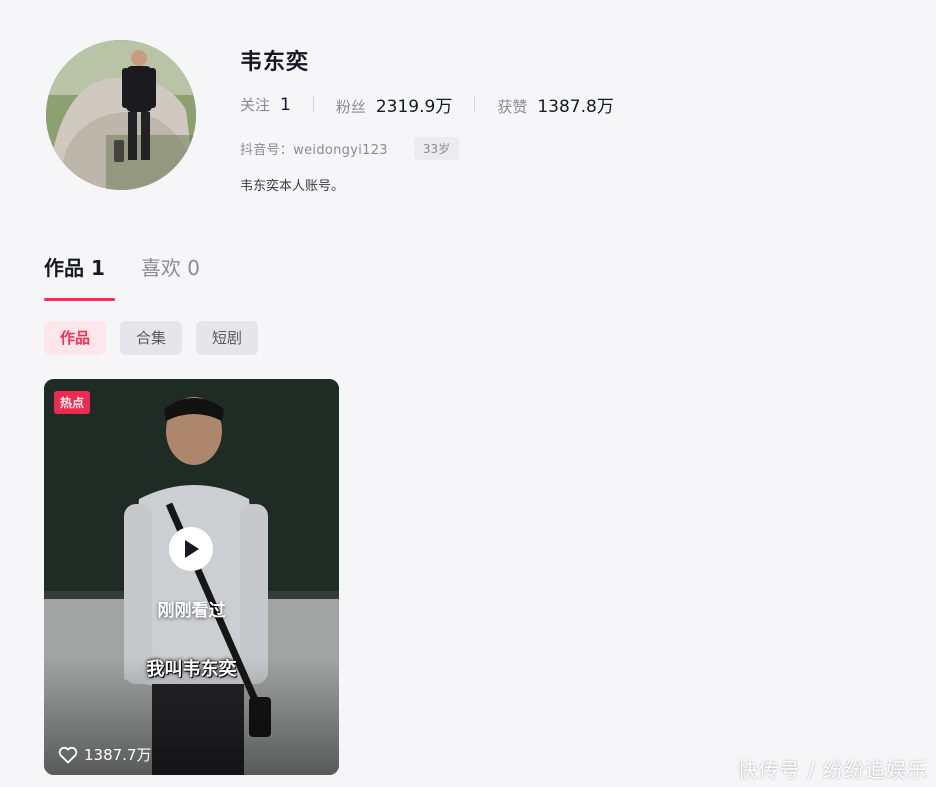 The image size is (936, 787). Describe the element at coordinates (512, 106) in the screenshot. I see `stat-likes-label: 获赞` at that location.